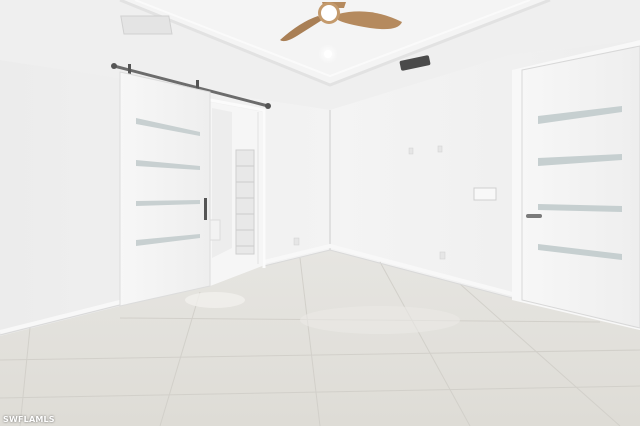 The width and height of the screenshot is (640, 426). Describe the element at coordinates (485, 194) in the screenshot. I see `light-switch-icon` at that location.